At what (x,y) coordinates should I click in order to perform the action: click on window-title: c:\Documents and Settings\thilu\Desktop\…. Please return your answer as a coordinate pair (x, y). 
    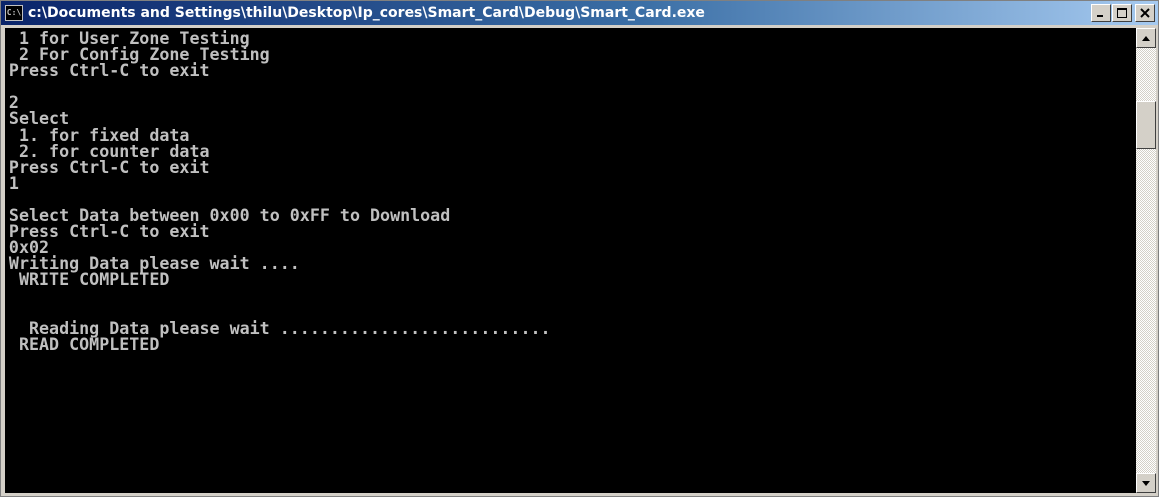
    Looking at the image, I should click on (366, 13).